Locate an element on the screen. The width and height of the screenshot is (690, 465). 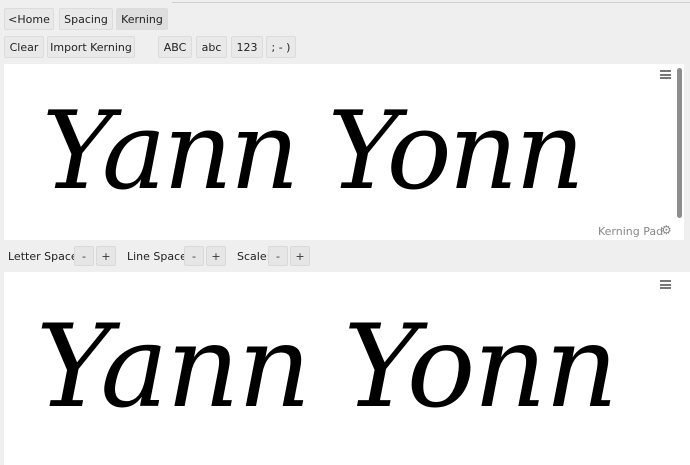
line-space-minus-button: - is located at coordinates (194, 256).